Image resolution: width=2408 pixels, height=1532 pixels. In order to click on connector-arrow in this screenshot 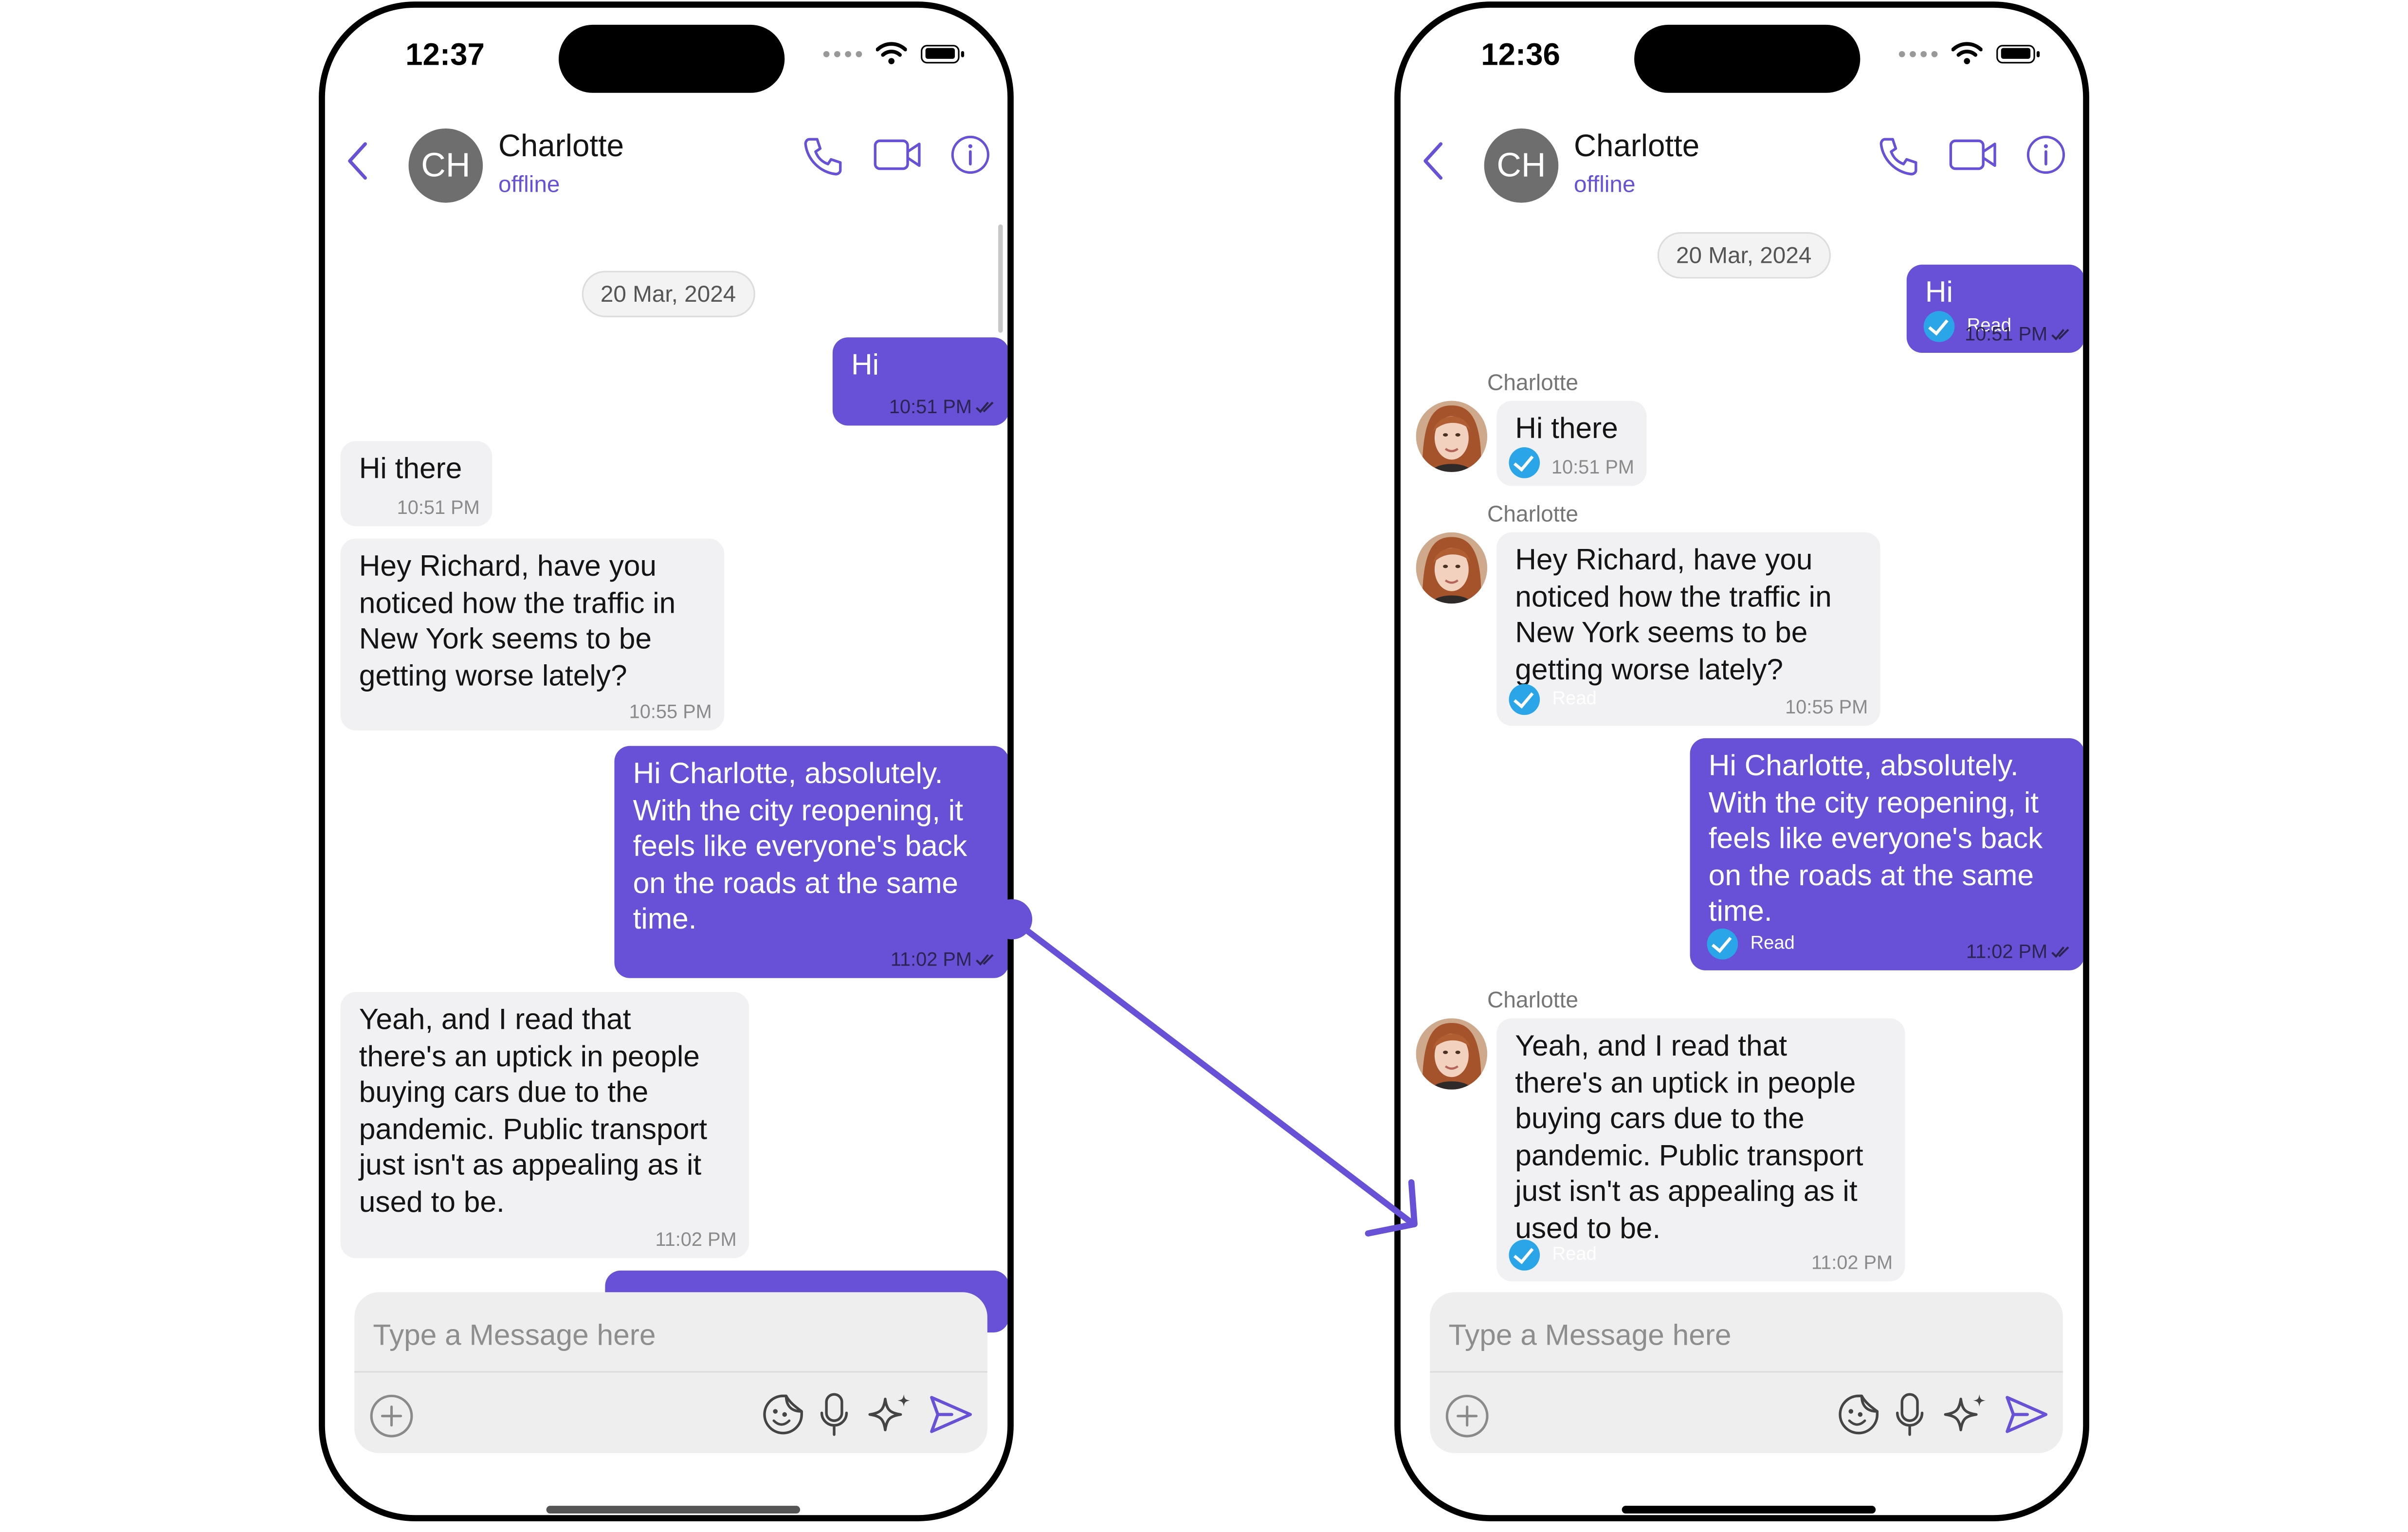, I will do `click(1205, 1068)`.